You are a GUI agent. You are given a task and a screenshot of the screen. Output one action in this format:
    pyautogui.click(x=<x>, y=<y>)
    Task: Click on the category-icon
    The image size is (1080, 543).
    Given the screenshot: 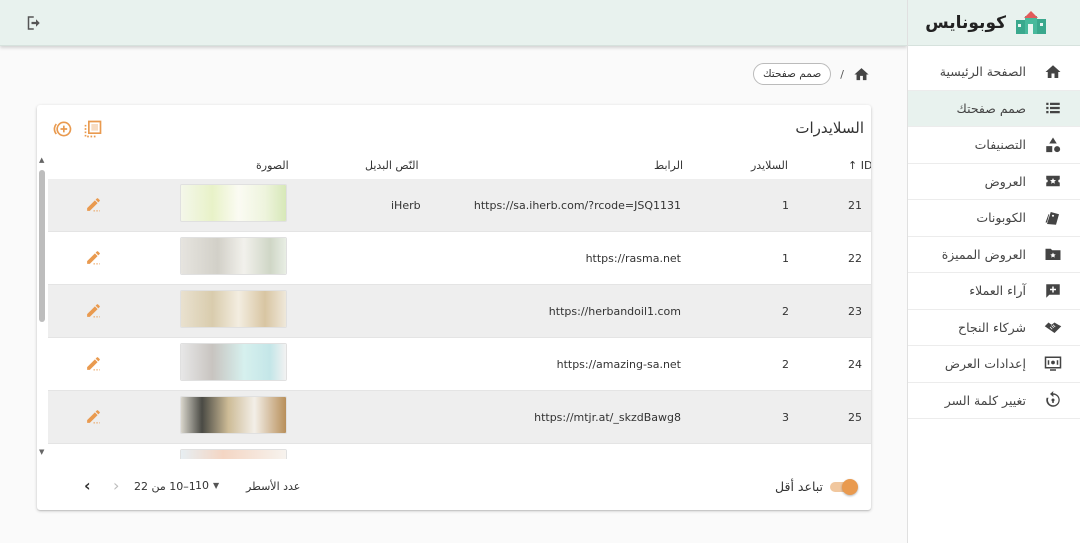 What is the action you would take?
    pyautogui.click(x=1053, y=144)
    